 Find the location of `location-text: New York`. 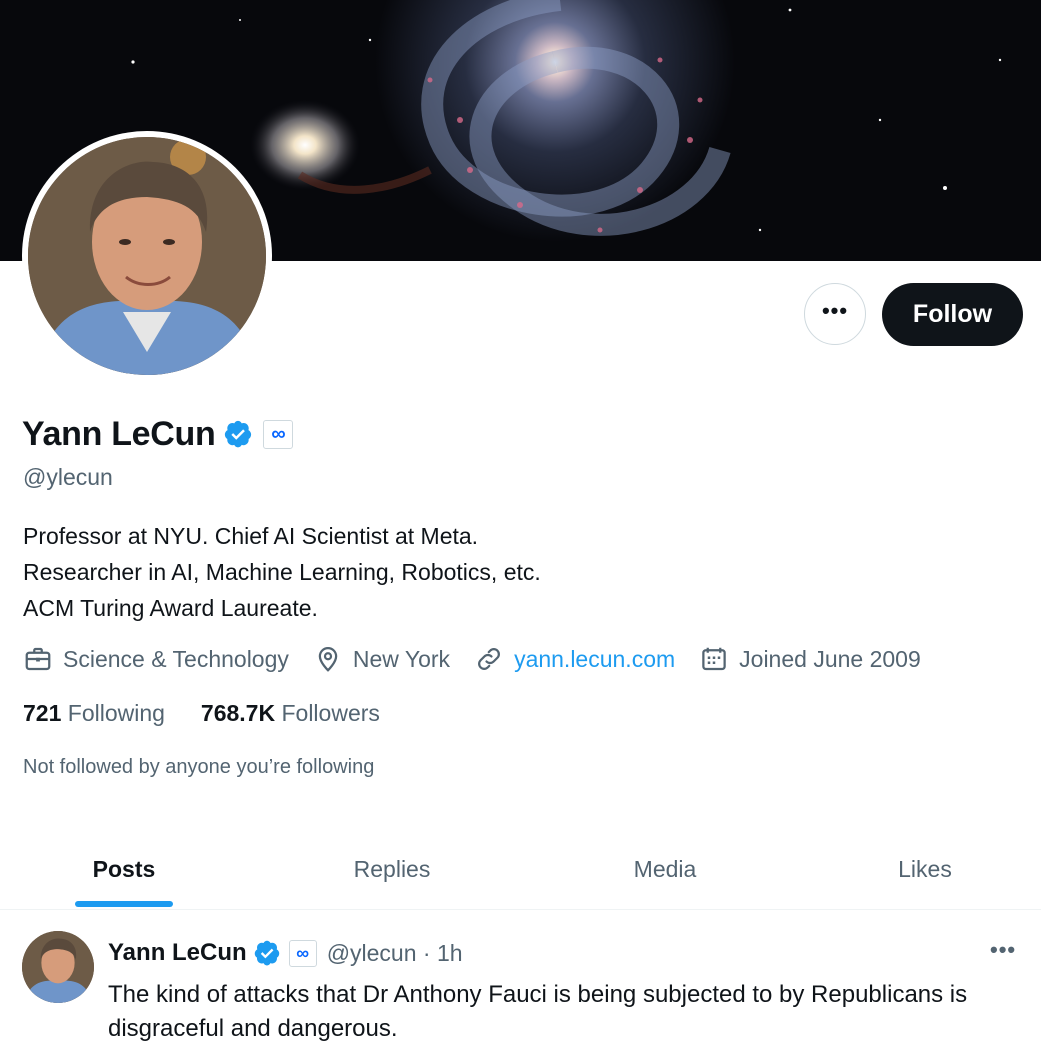

location-text: New York is located at coordinates (401, 658).